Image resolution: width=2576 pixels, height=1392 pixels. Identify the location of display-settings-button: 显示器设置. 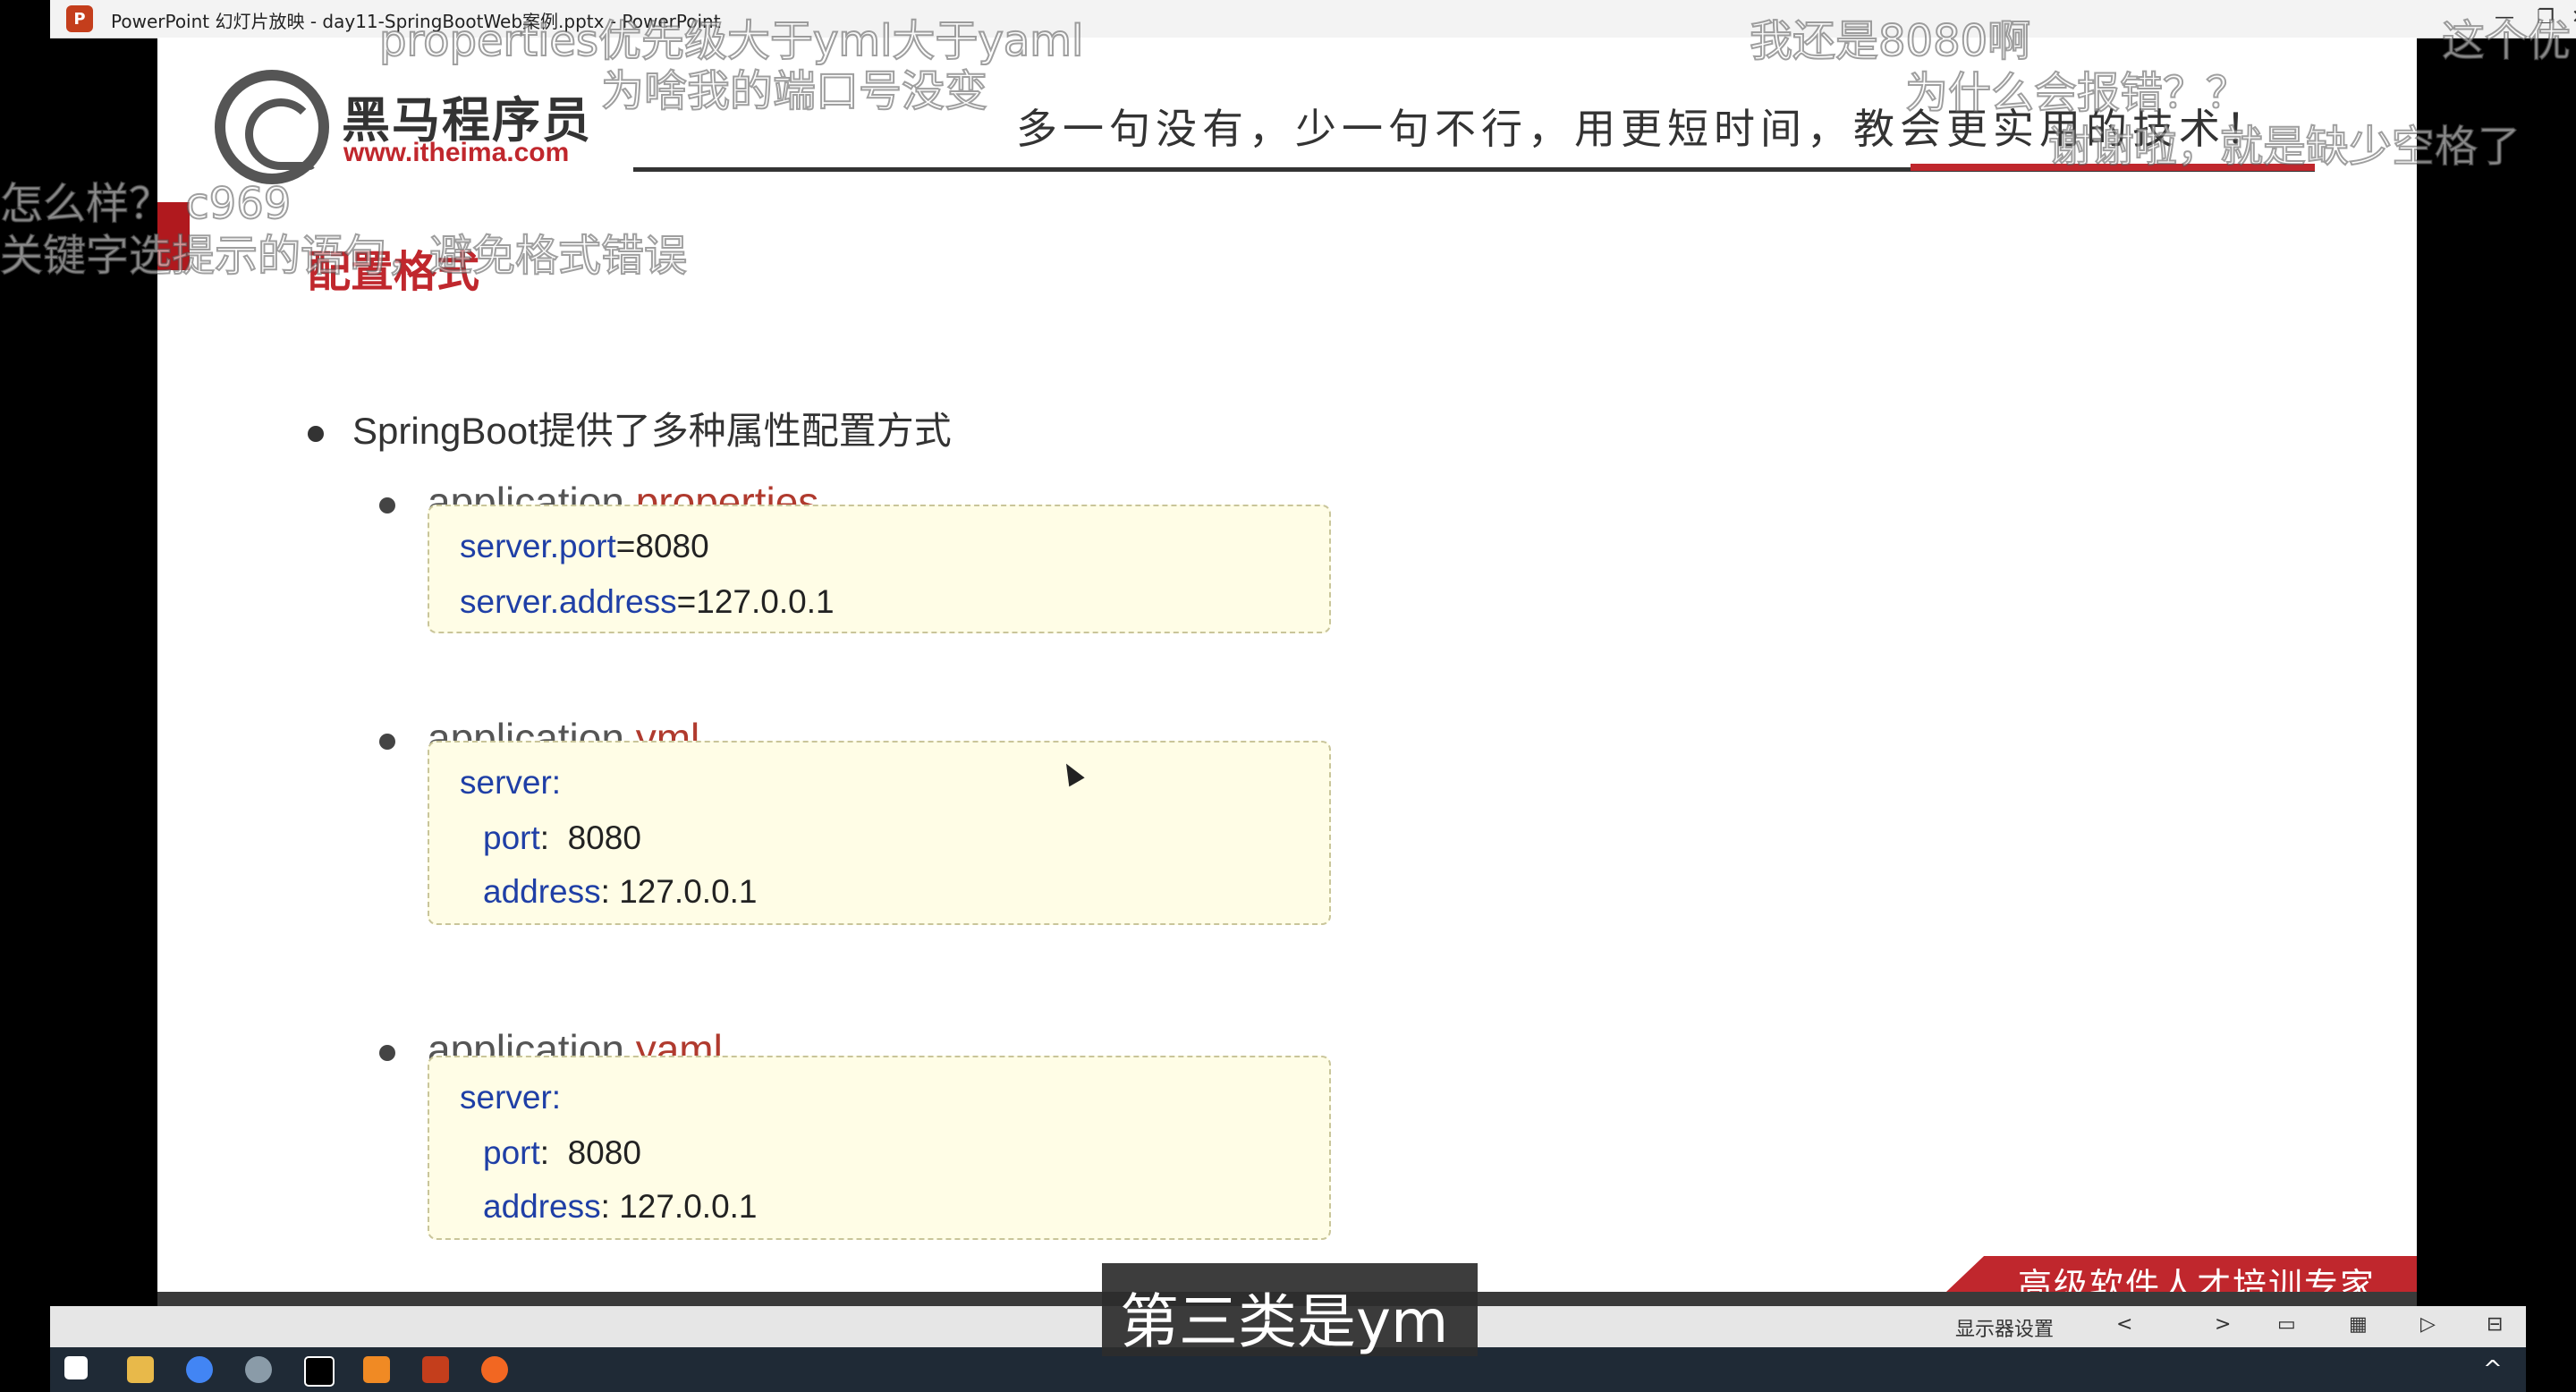
(2004, 1327).